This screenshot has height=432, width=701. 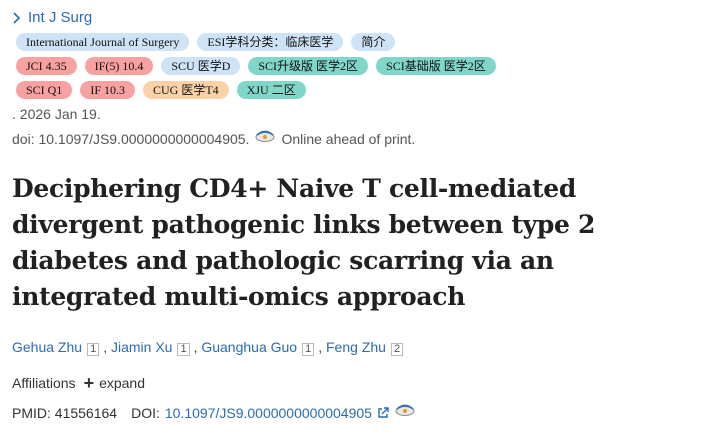 What do you see at coordinates (44, 90) in the screenshot?
I see `badge-sci-q1: SCI Q1` at bounding box center [44, 90].